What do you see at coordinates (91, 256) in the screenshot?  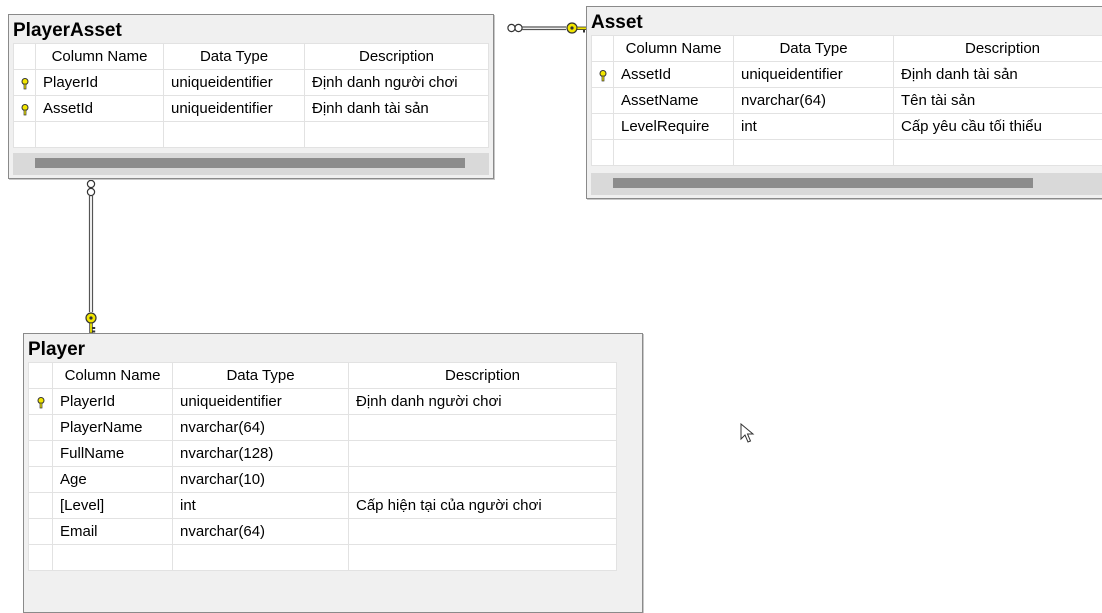 I see `relationship-playerasset-player` at bounding box center [91, 256].